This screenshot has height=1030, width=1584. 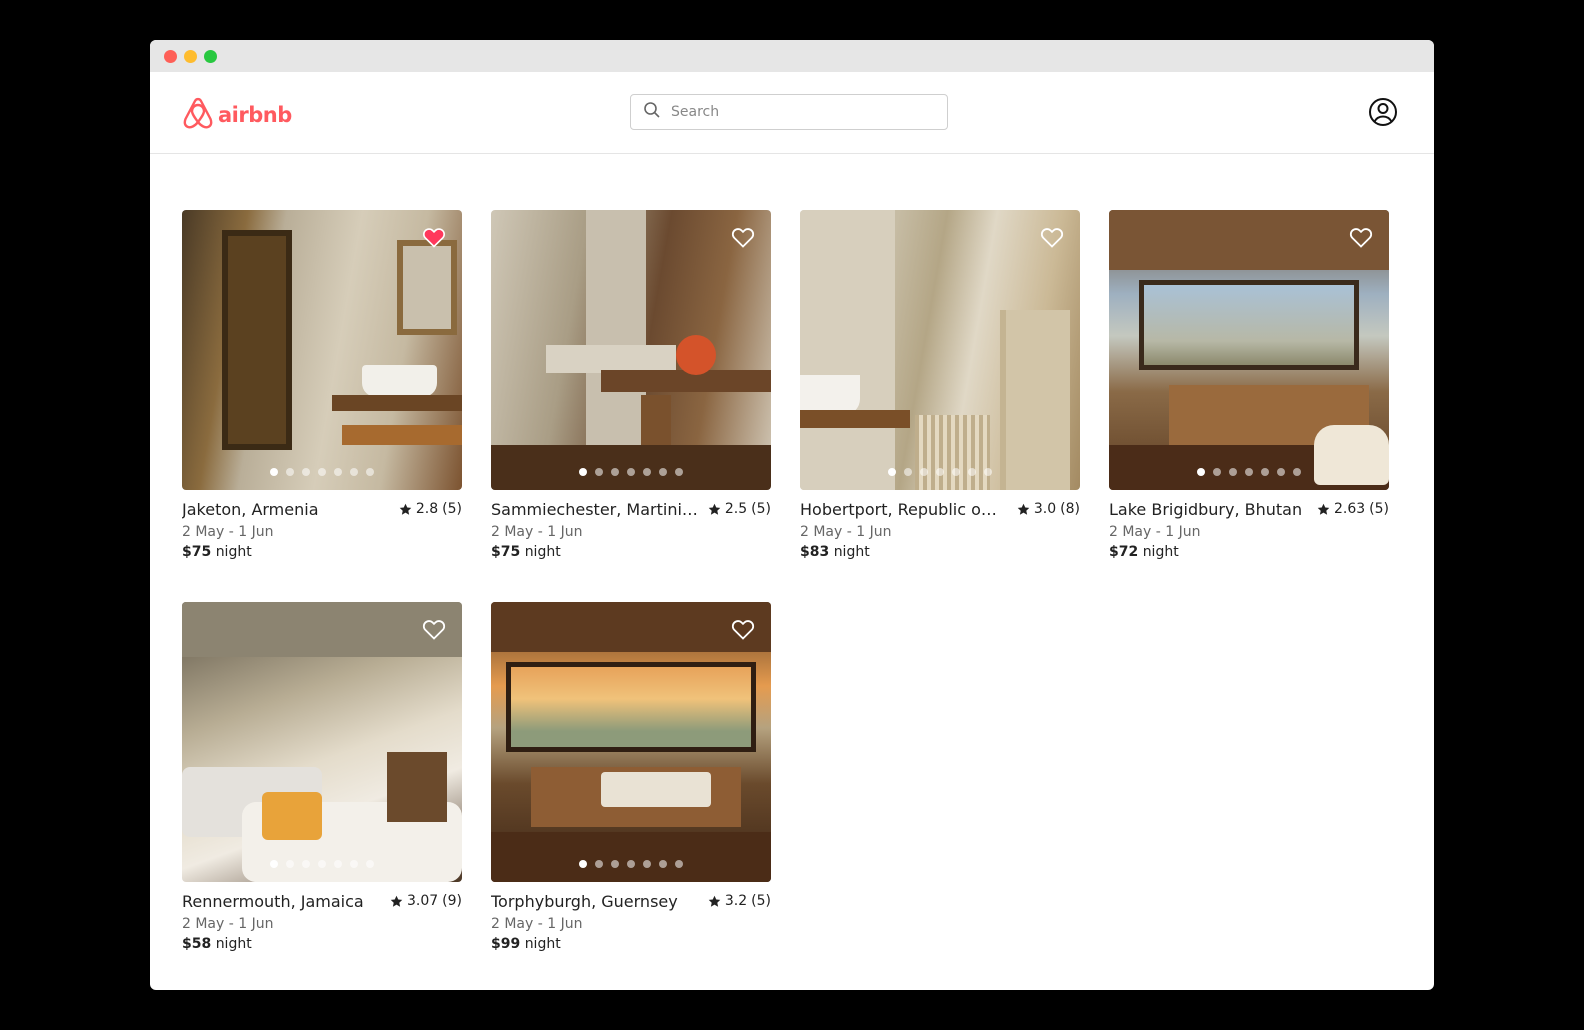 What do you see at coordinates (815, 552) in the screenshot?
I see `price-amount: $83` at bounding box center [815, 552].